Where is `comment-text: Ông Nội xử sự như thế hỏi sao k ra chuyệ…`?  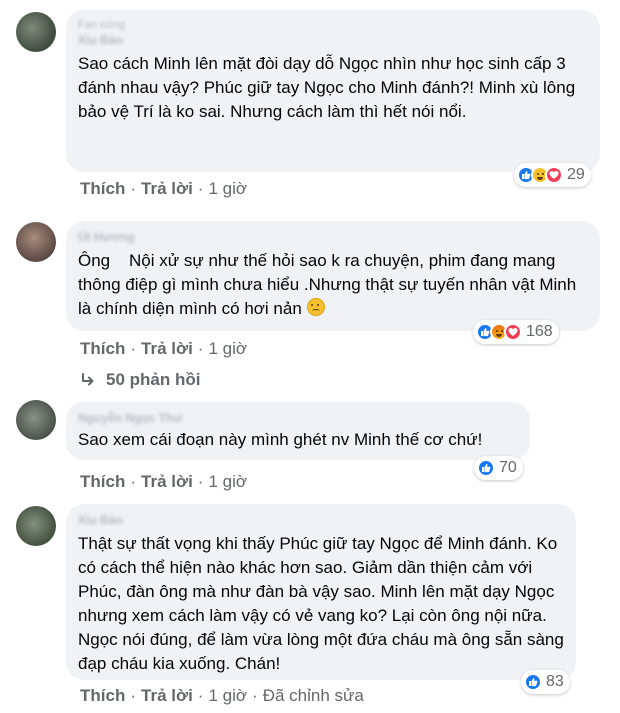
comment-text: Ông Nội xử sự như thế hỏi sao k ra chuyệ… is located at coordinates (333, 285).